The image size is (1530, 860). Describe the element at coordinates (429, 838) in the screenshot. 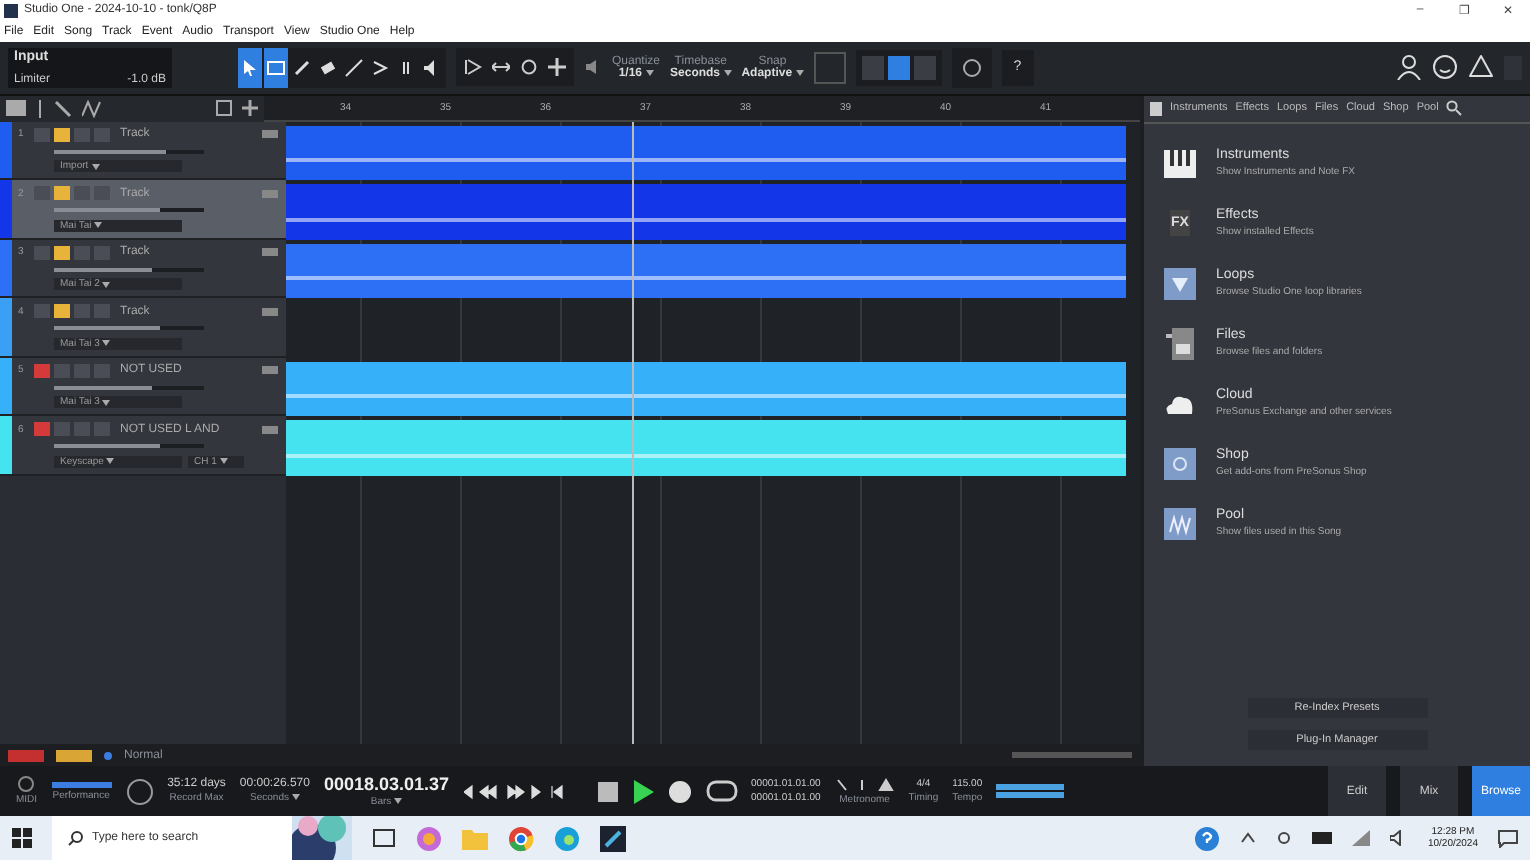

I see `copilot-icon` at that location.